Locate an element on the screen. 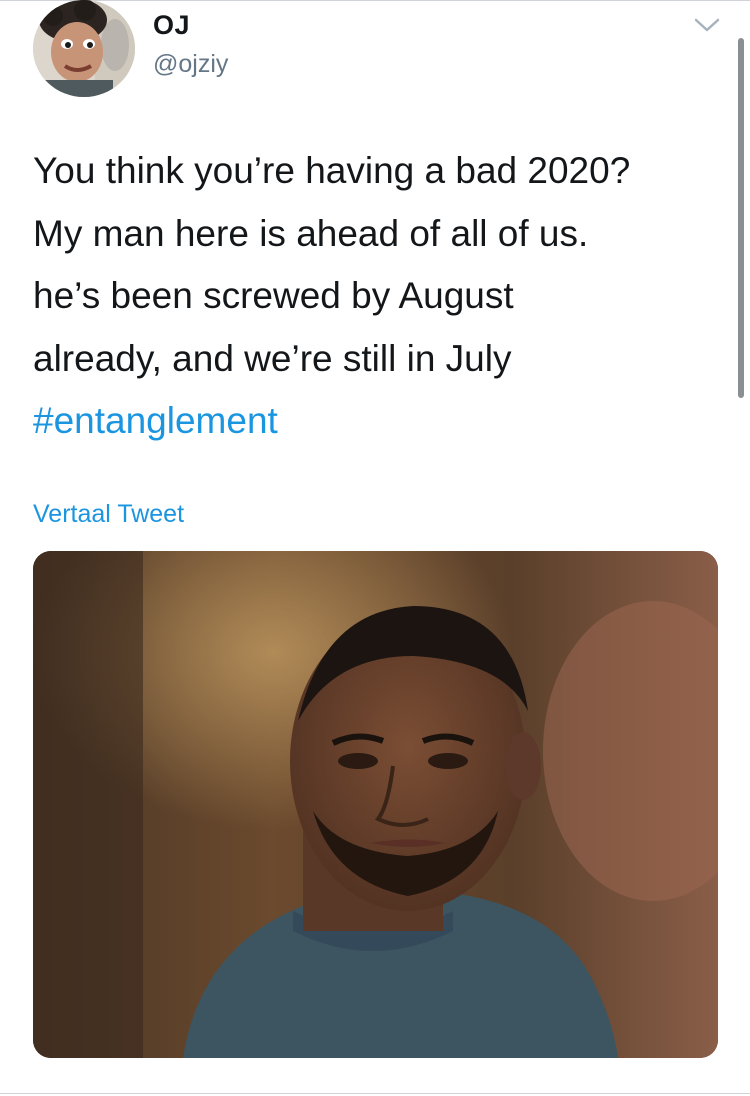 This screenshot has width=750, height=1096. top-divider is located at coordinates (375, 0).